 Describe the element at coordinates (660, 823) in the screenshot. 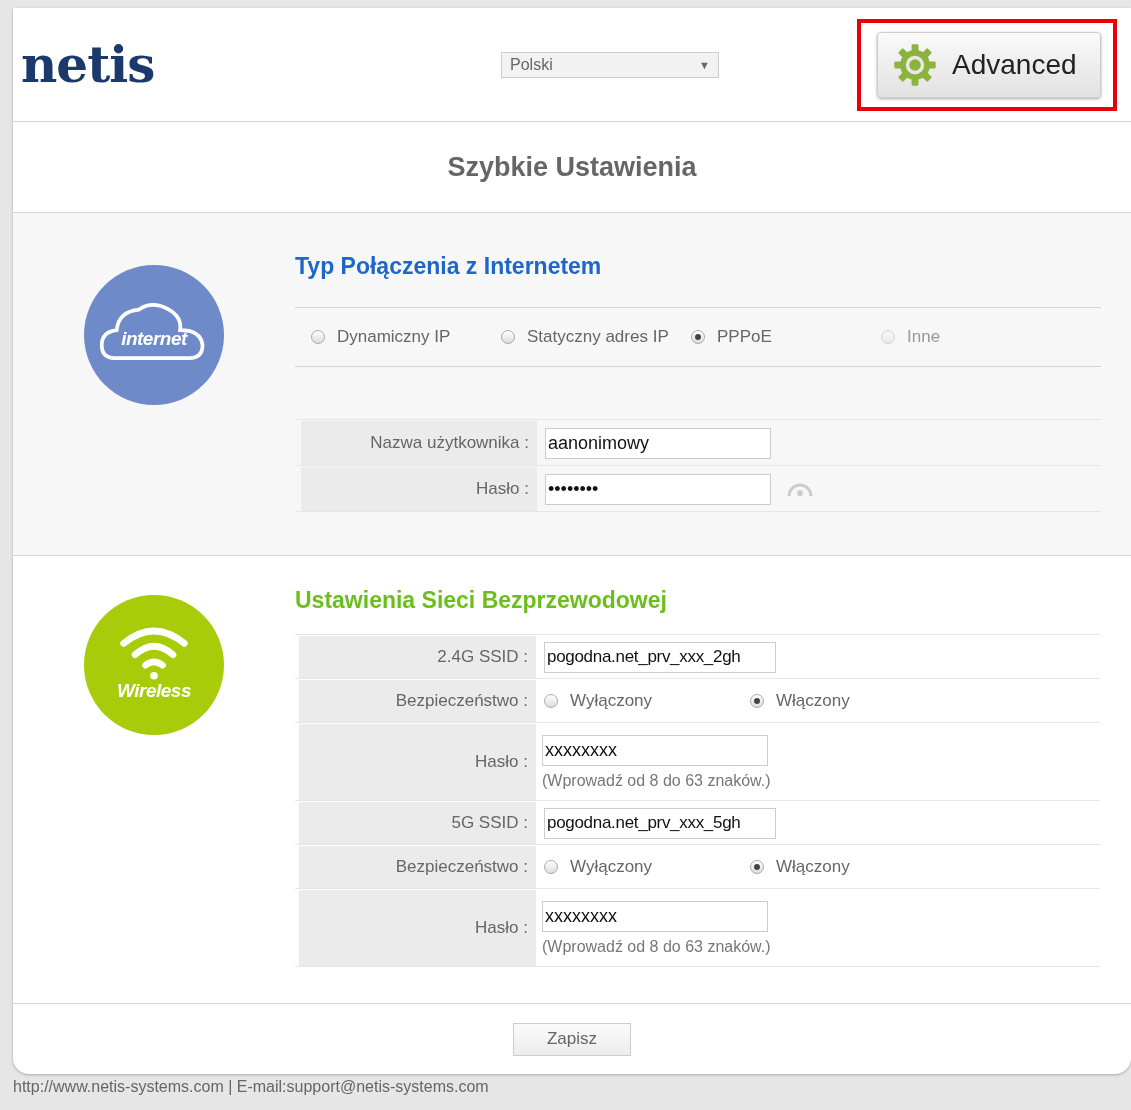

I see `ssid-field: pogodna.net_prv_xxx_5gh` at that location.